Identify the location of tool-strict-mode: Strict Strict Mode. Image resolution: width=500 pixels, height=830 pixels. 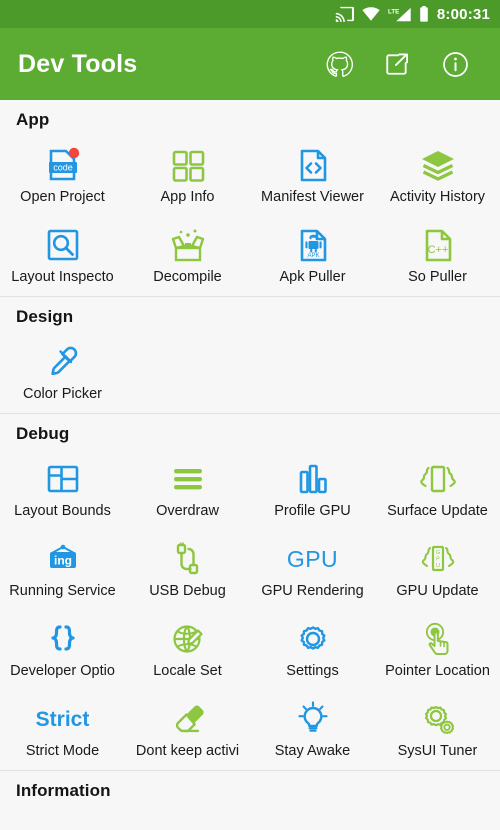
(62, 730).